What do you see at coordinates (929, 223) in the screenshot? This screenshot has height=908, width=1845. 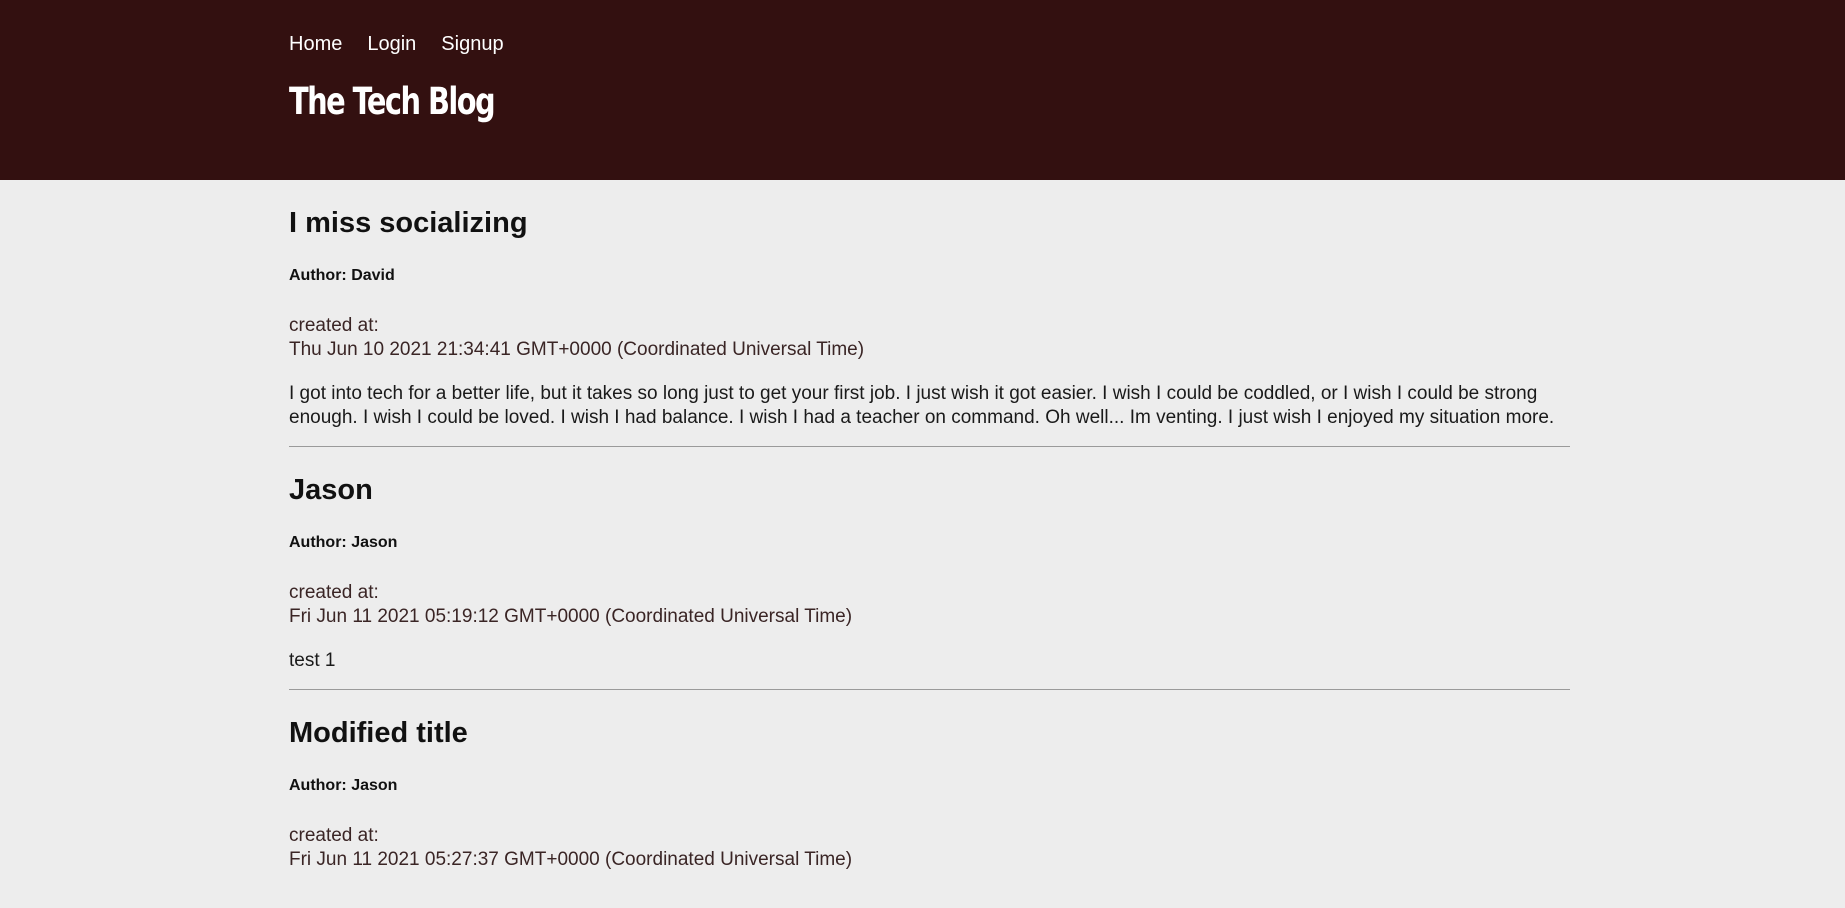 I see `post-title: I miss socializing` at bounding box center [929, 223].